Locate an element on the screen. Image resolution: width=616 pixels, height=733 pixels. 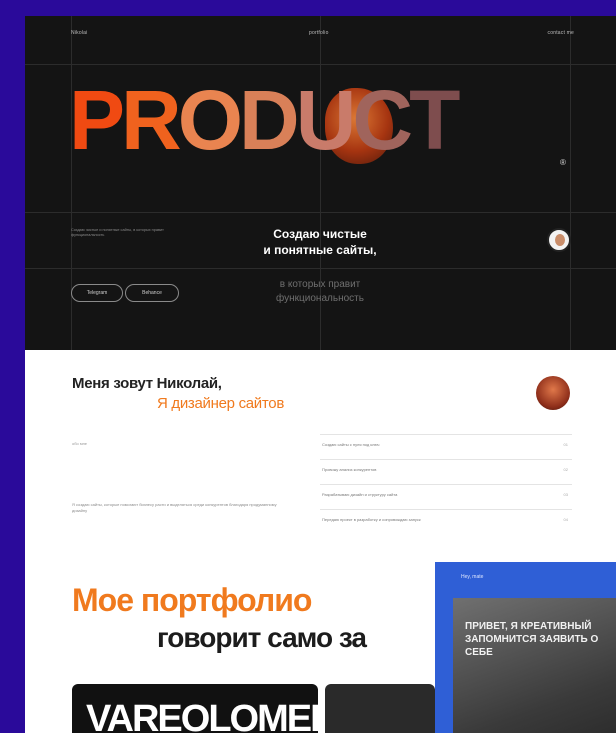
behance-button: Behance is located at coordinates (152, 293).